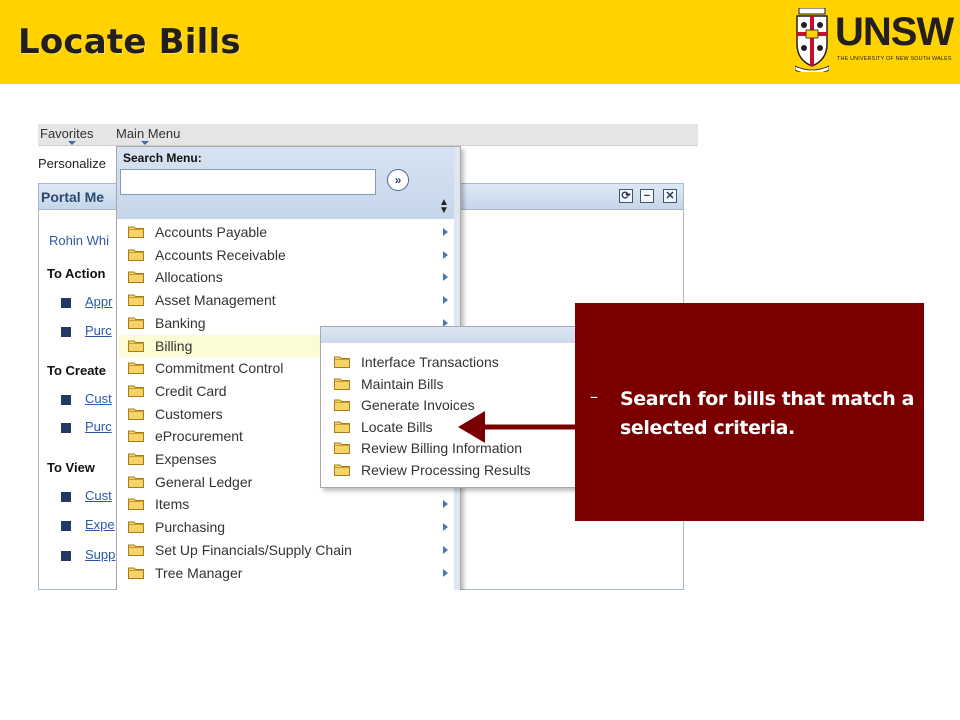 The width and height of the screenshot is (960, 720). I want to click on menu-item: Accounts Receivable, so click(280, 255).